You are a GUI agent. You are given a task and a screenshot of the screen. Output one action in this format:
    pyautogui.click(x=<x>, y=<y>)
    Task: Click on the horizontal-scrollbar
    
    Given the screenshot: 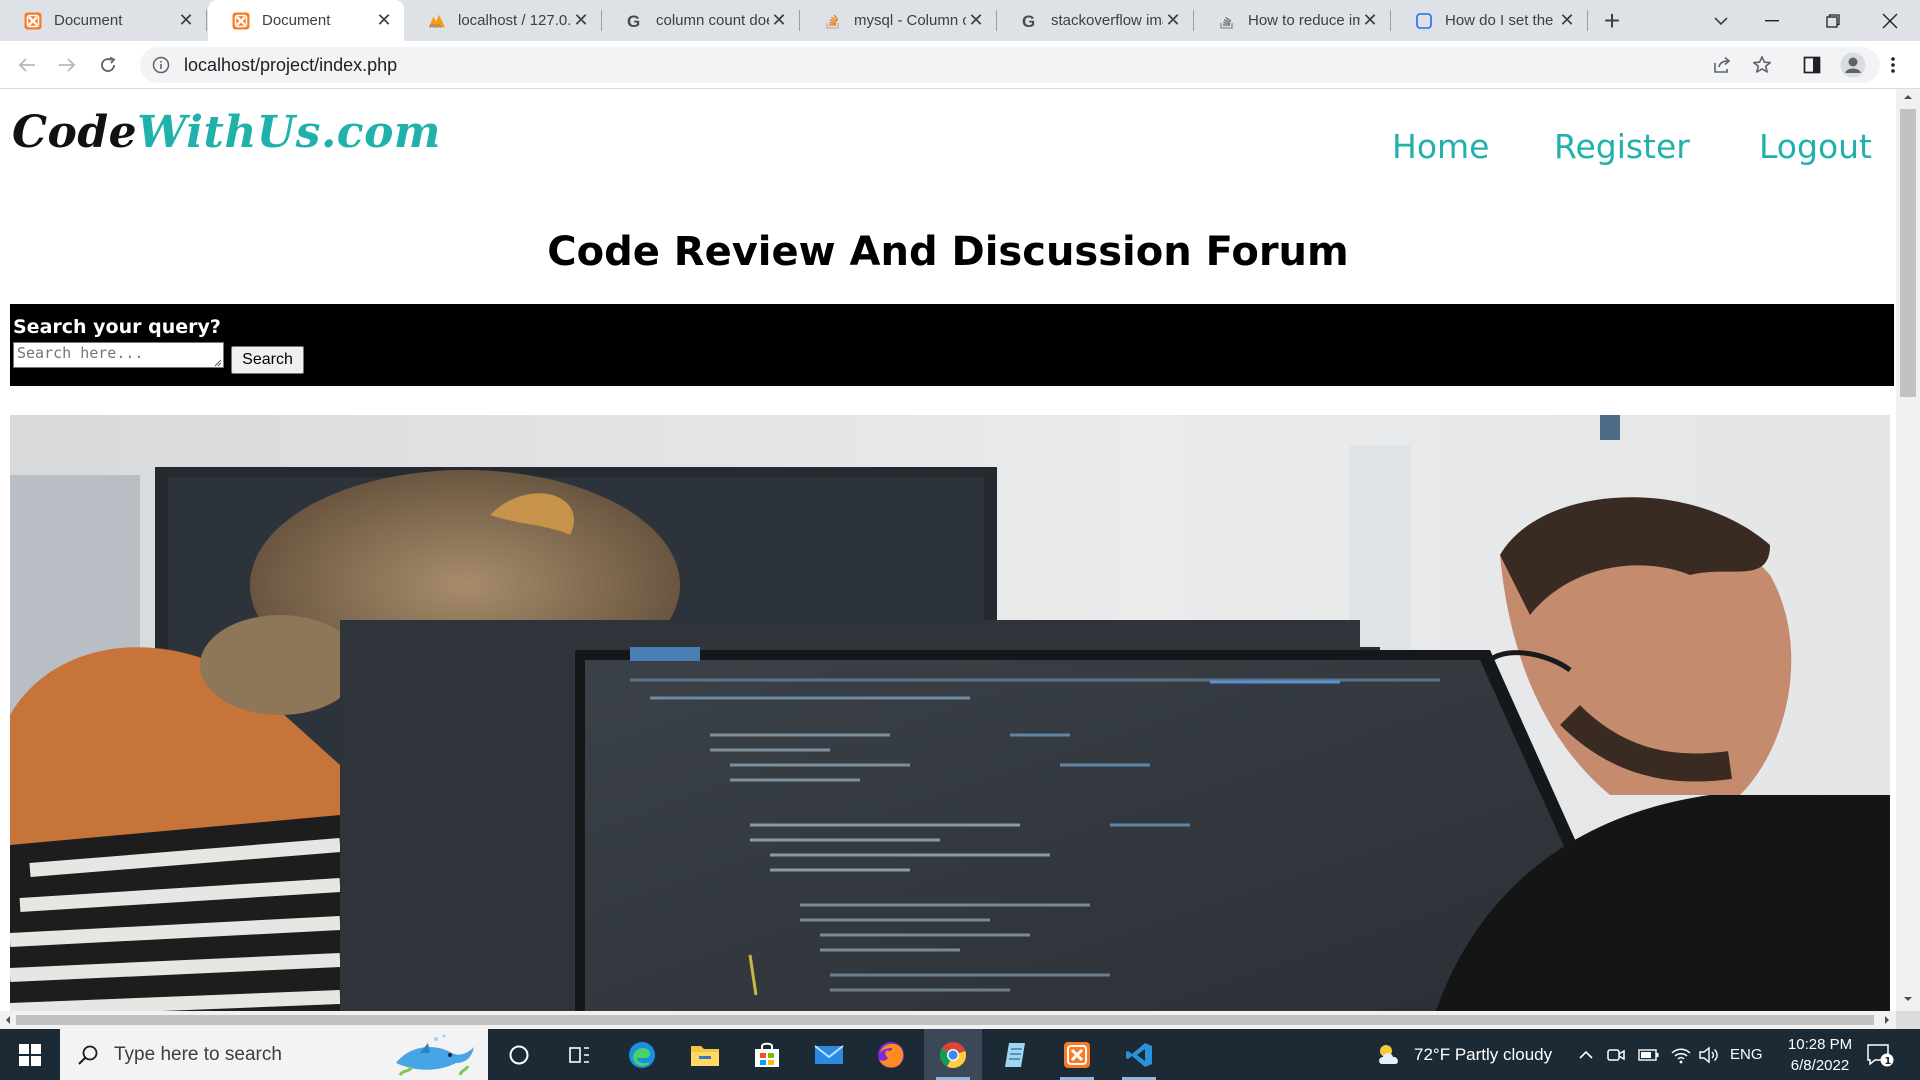 What is the action you would take?
    pyautogui.click(x=948, y=1020)
    